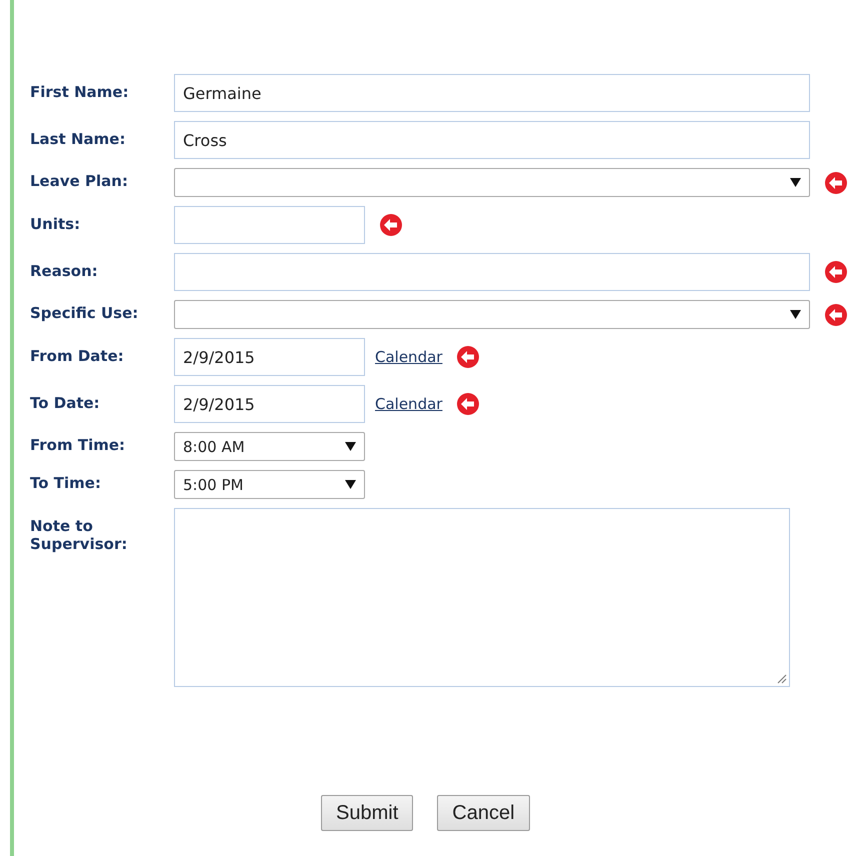  What do you see at coordinates (269, 446) in the screenshot?
I see `time-dropdown: 8:00 AM` at bounding box center [269, 446].